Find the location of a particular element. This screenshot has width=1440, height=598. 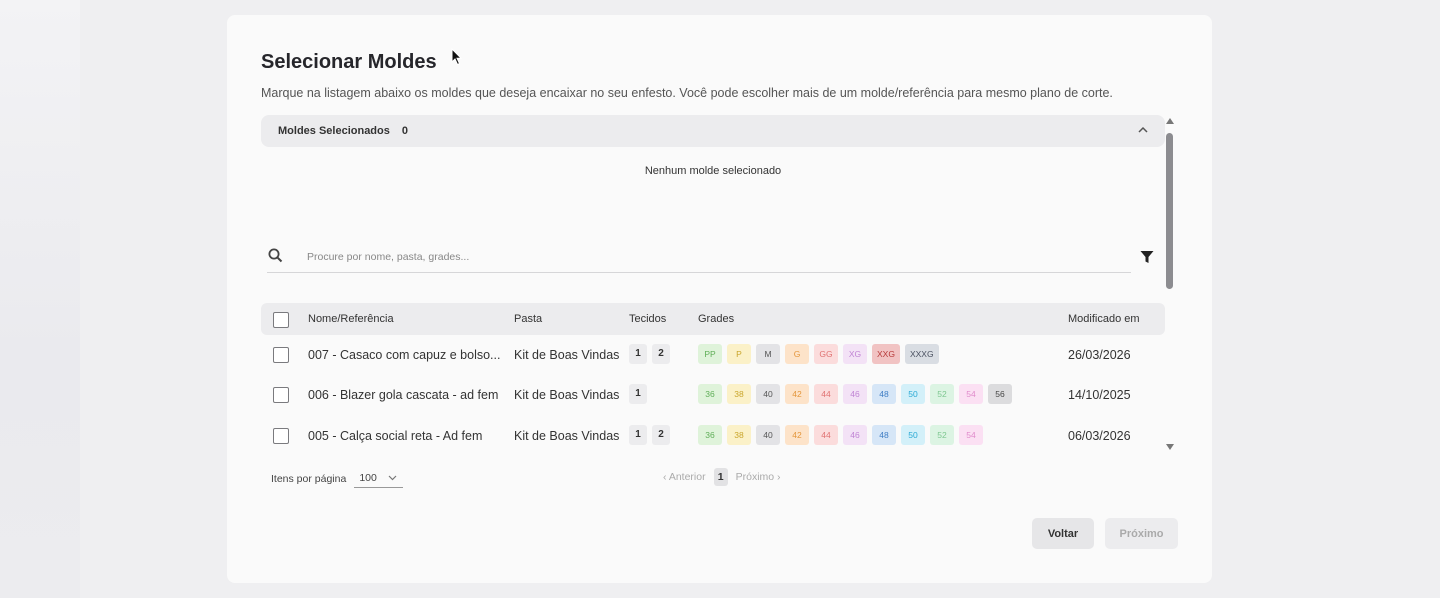

scroll-down-arrow-icon is located at coordinates (1170, 447).